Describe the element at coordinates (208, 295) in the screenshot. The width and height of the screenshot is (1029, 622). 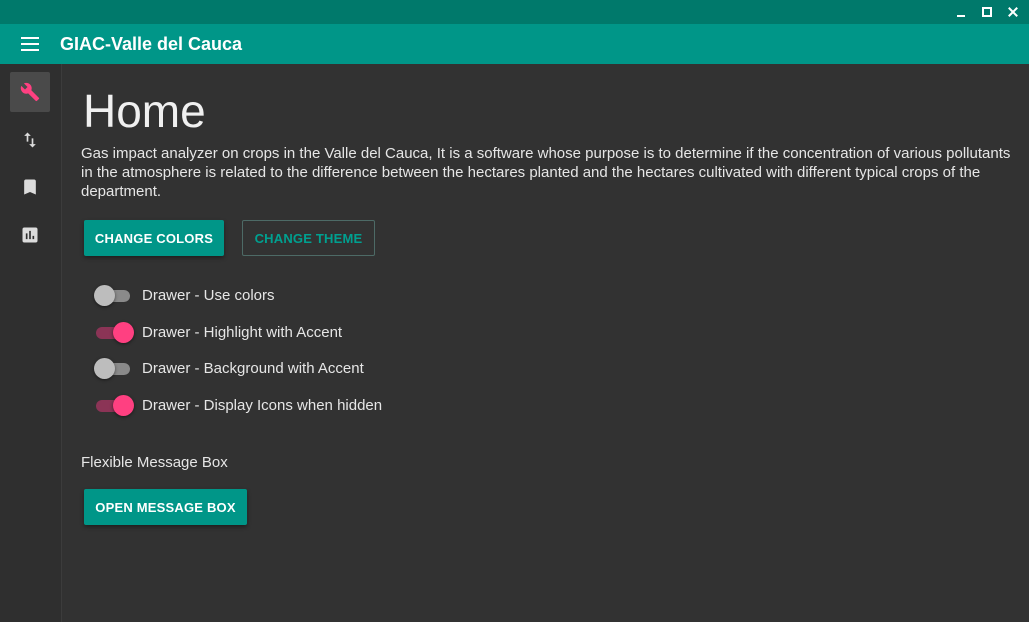
I see `toggle-label: Drawer - Use colors` at that location.